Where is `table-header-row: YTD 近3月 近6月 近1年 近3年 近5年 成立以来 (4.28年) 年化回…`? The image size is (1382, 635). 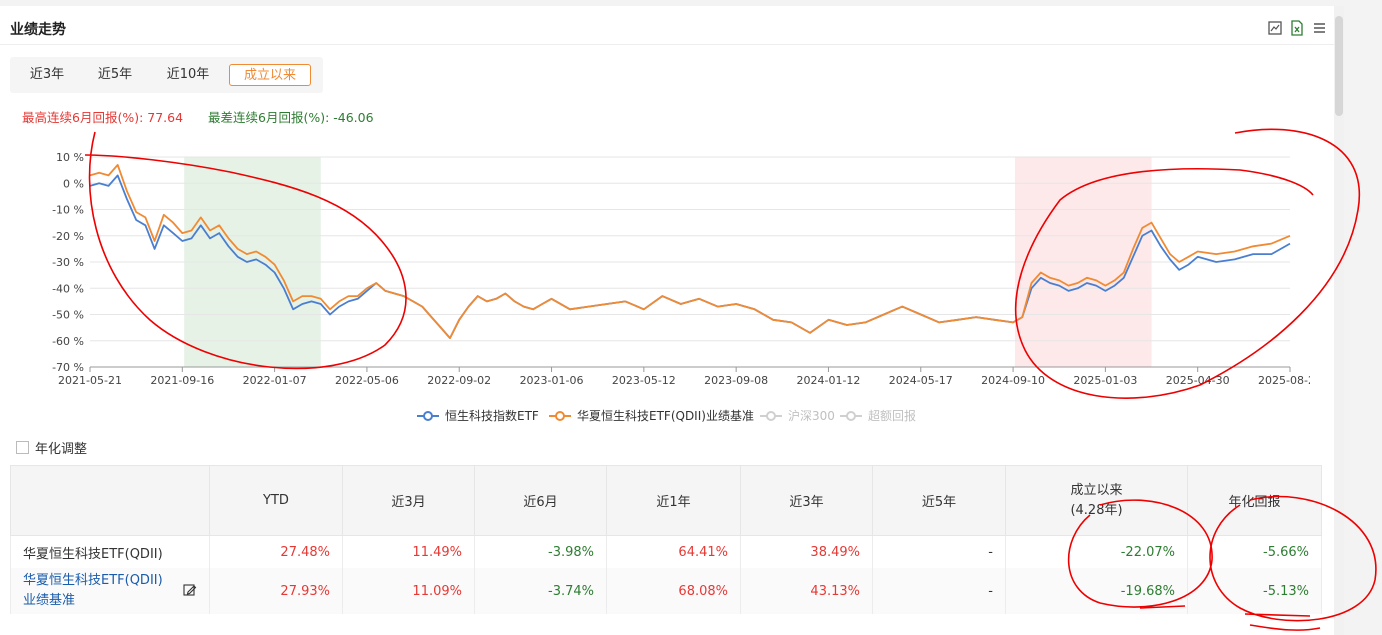 table-header-row: YTD 近3月 近6月 近1年 近3年 近5年 成立以来 (4.28年) 年化回… is located at coordinates (666, 500).